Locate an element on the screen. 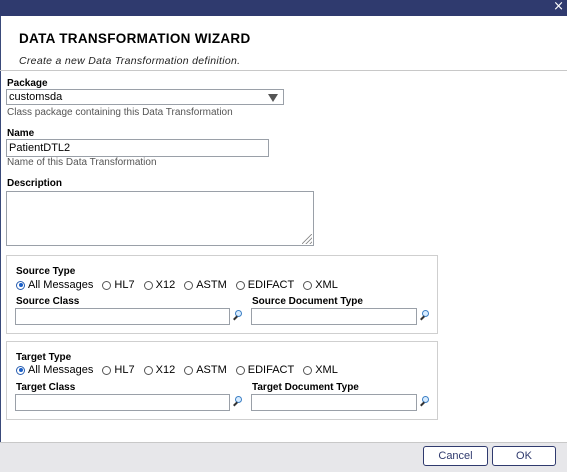 The height and width of the screenshot is (472, 567). dropdown-arrow-icon is located at coordinates (273, 98).